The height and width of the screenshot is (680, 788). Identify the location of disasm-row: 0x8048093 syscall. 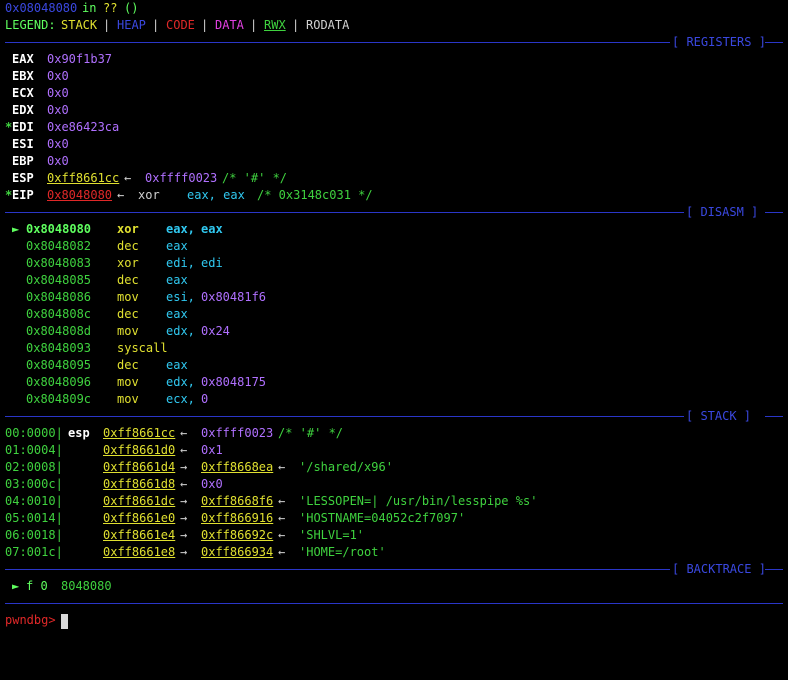
(394, 348).